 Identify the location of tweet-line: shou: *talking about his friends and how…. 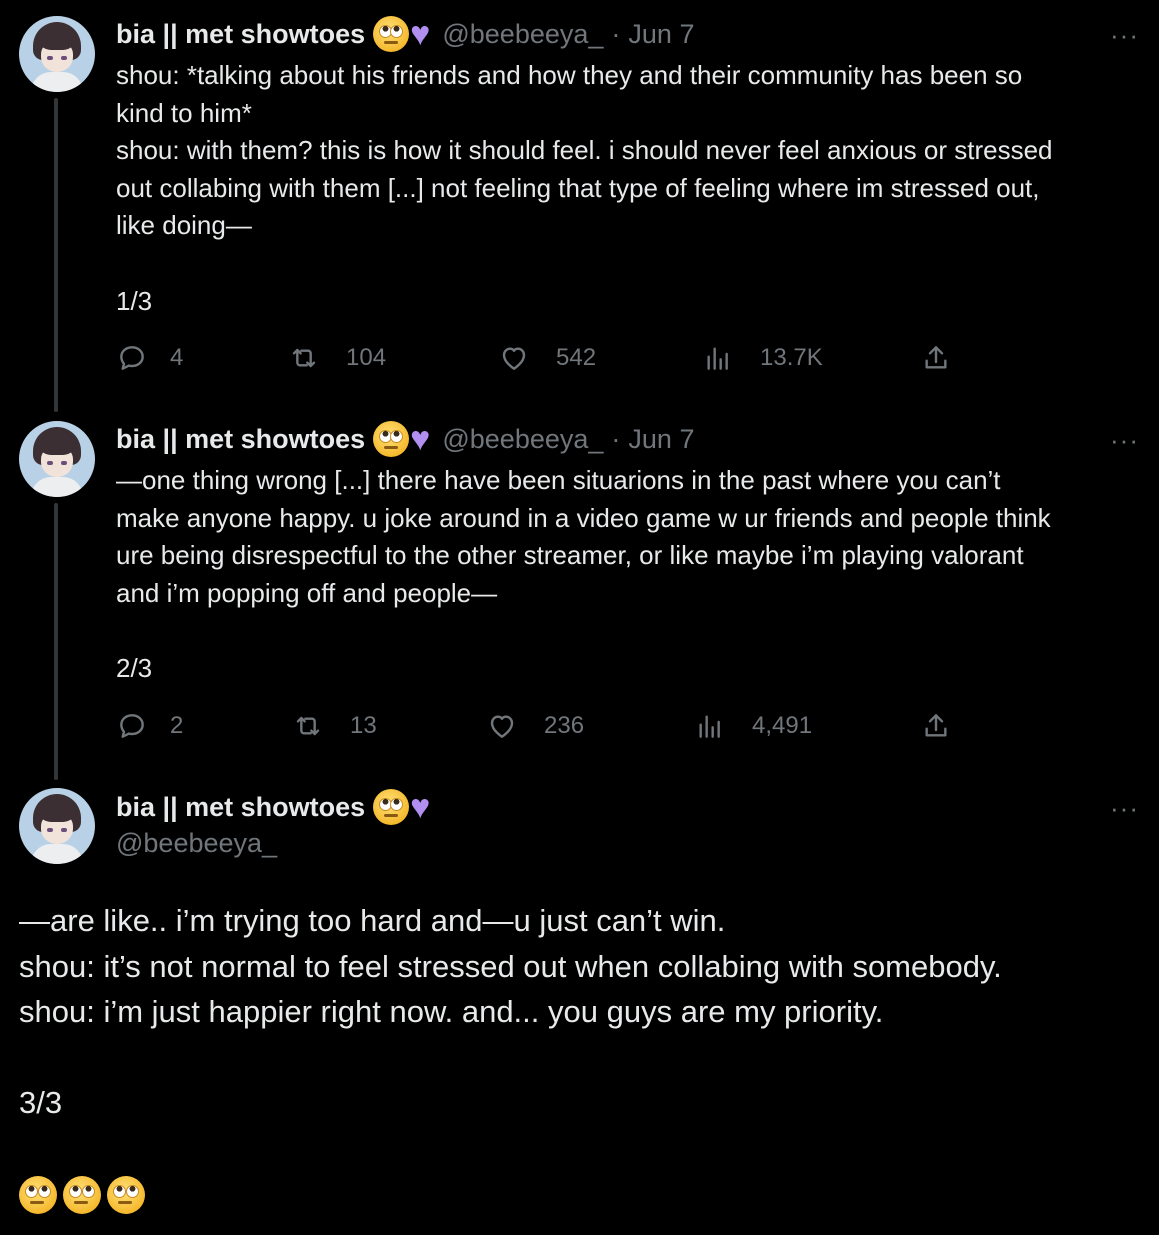
(569, 75).